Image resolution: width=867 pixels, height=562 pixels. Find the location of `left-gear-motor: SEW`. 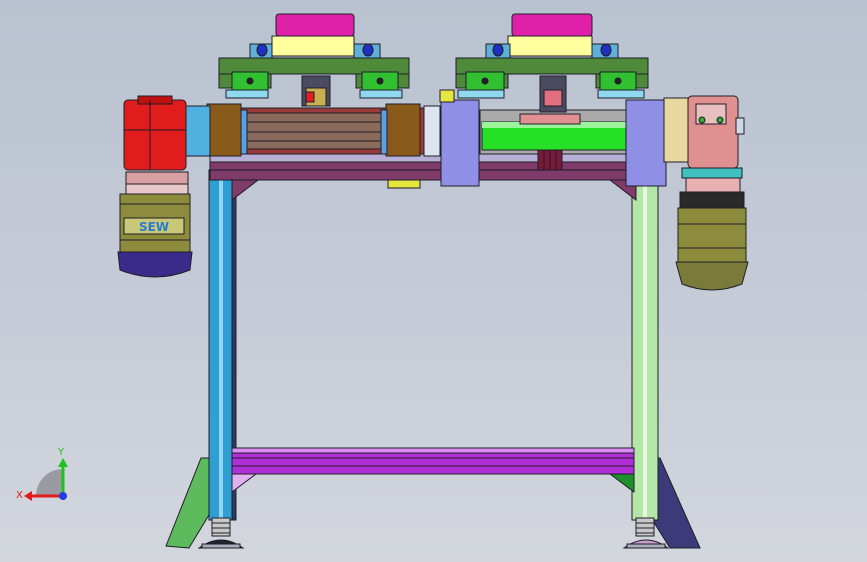

left-gear-motor: SEW is located at coordinates (164, 186).